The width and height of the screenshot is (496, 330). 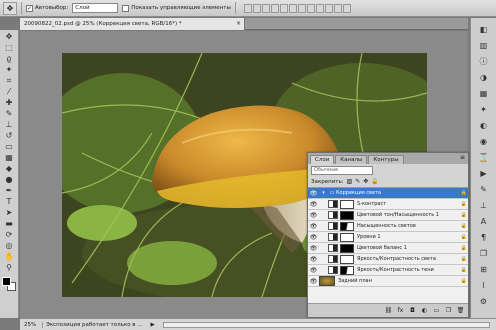 I want to click on new-group-icon: ▭, so click(x=436, y=310).